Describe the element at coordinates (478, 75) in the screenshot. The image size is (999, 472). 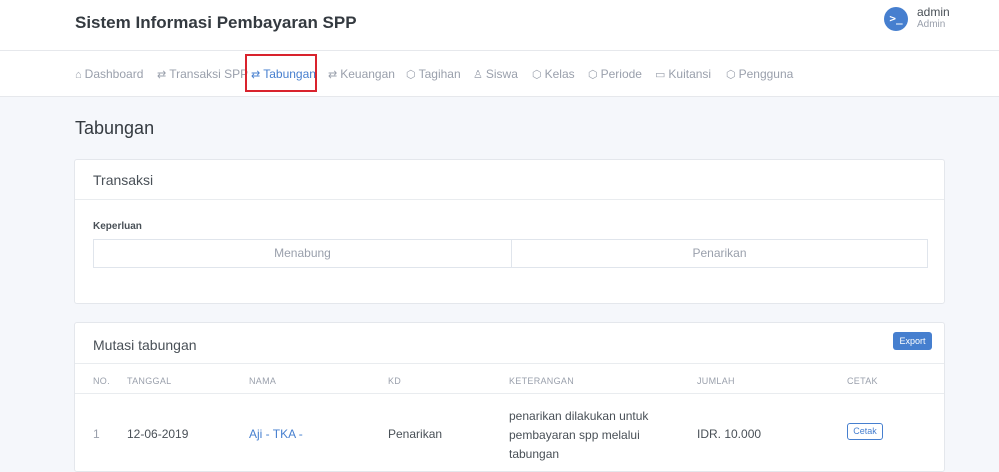
I see `users-icon: ♙` at that location.